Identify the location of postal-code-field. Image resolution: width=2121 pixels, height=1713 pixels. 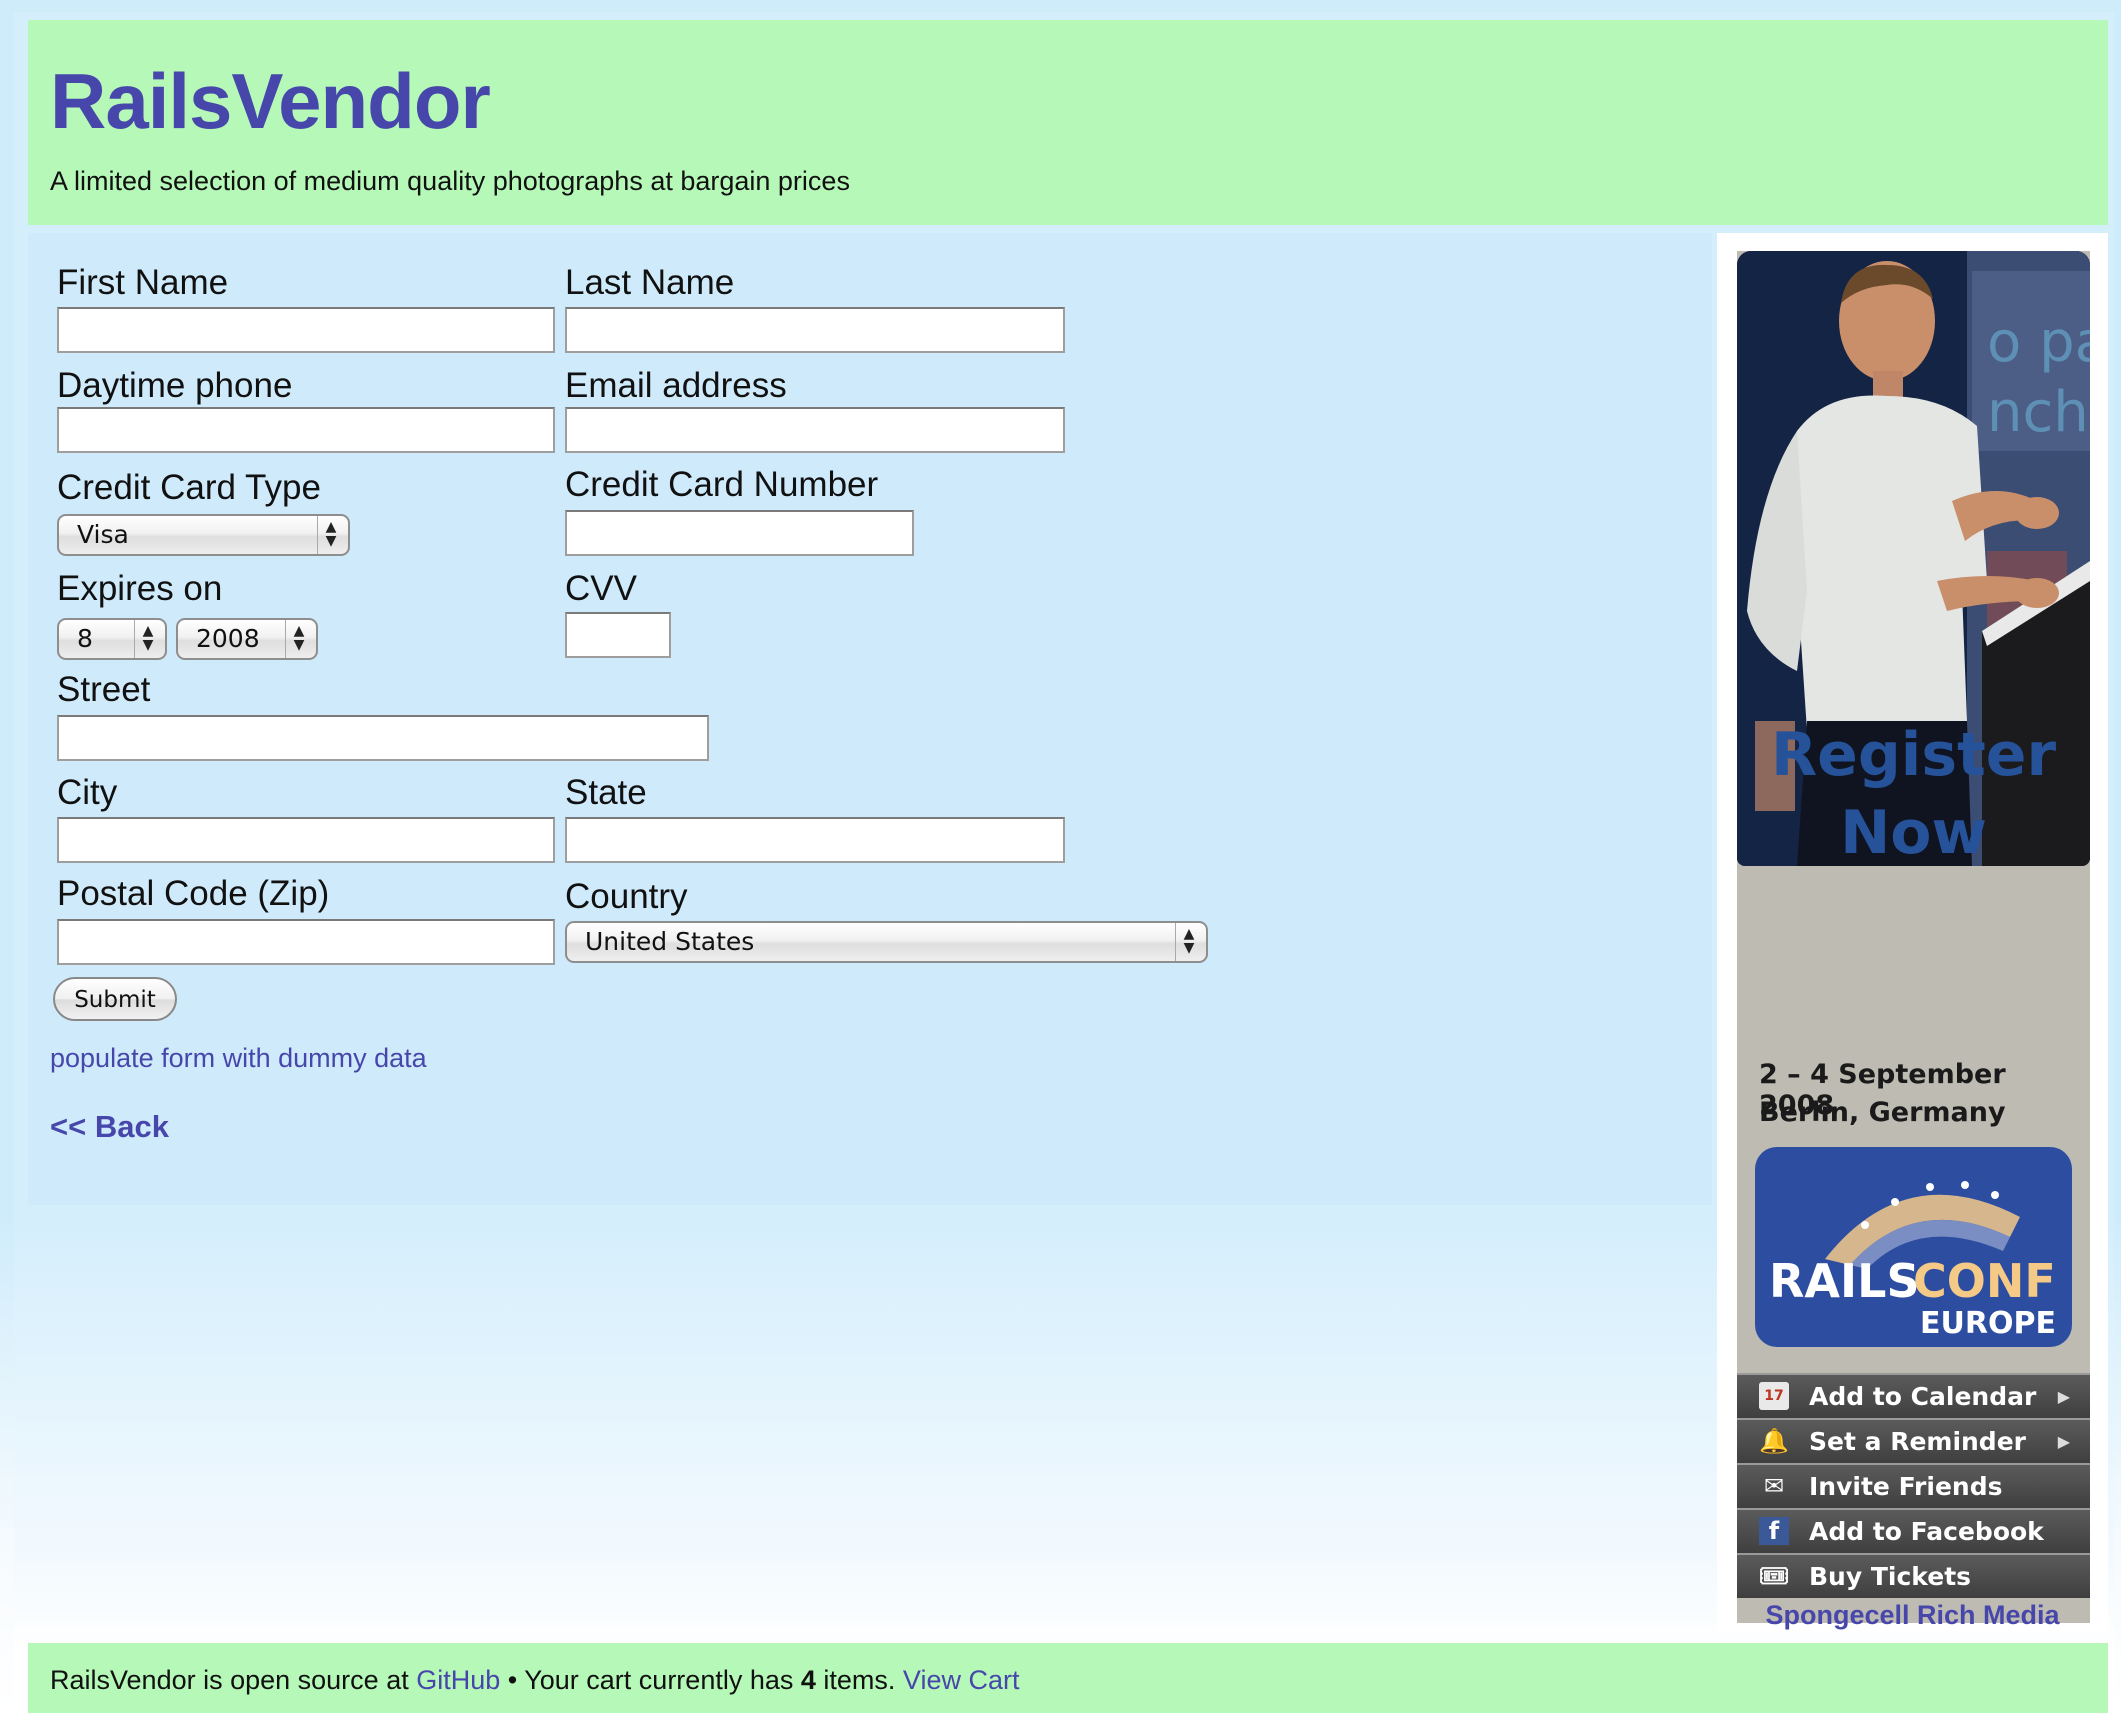
(306, 942).